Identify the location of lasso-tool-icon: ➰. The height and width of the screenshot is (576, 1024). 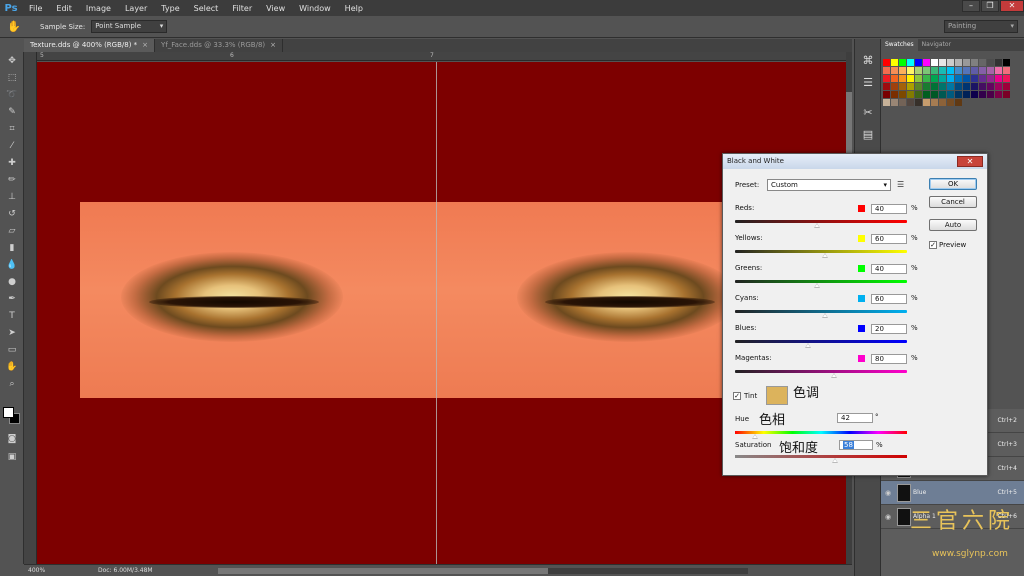
(12, 94).